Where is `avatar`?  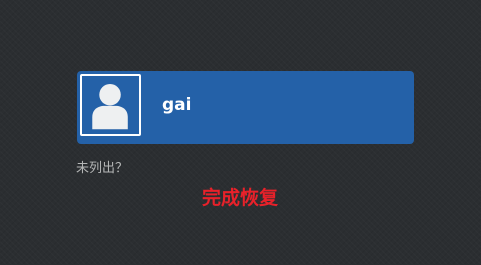
avatar is located at coordinates (110, 105).